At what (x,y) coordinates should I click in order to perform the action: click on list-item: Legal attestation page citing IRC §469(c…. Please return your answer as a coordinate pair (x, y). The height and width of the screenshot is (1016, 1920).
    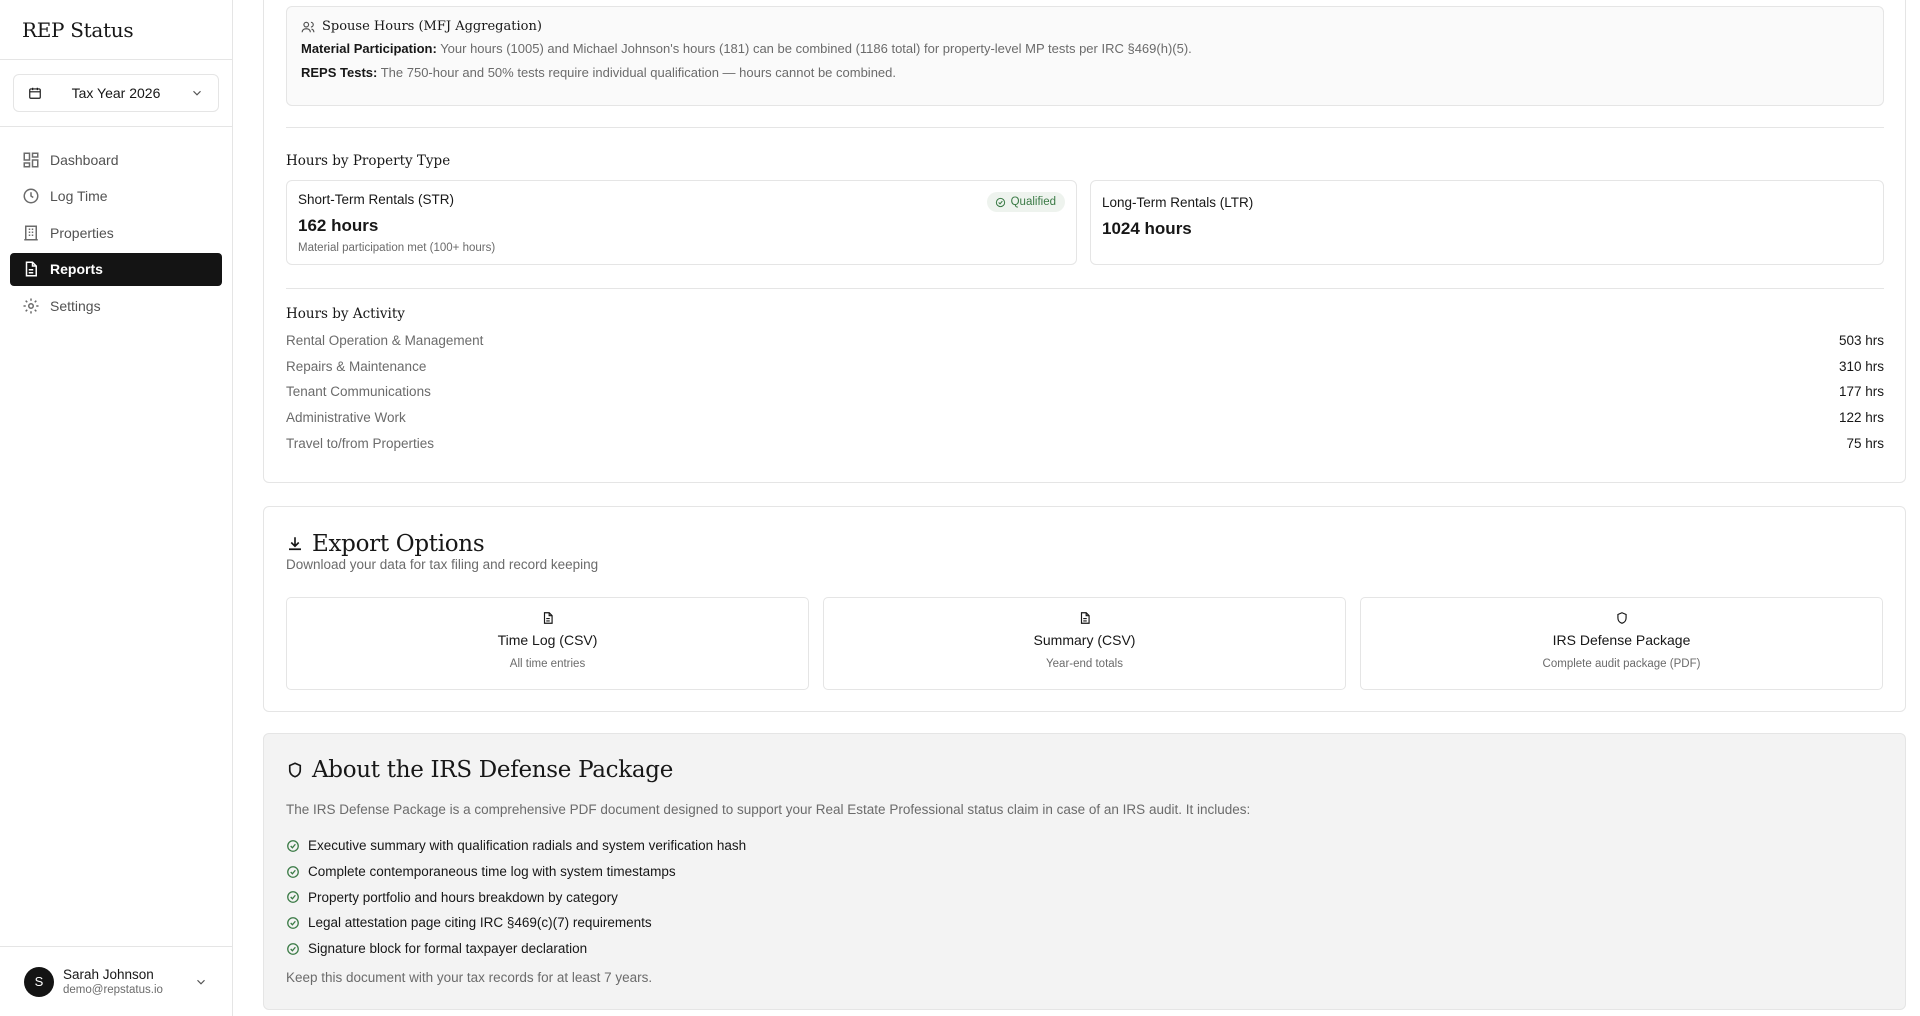
    Looking at the image, I should click on (516, 923).